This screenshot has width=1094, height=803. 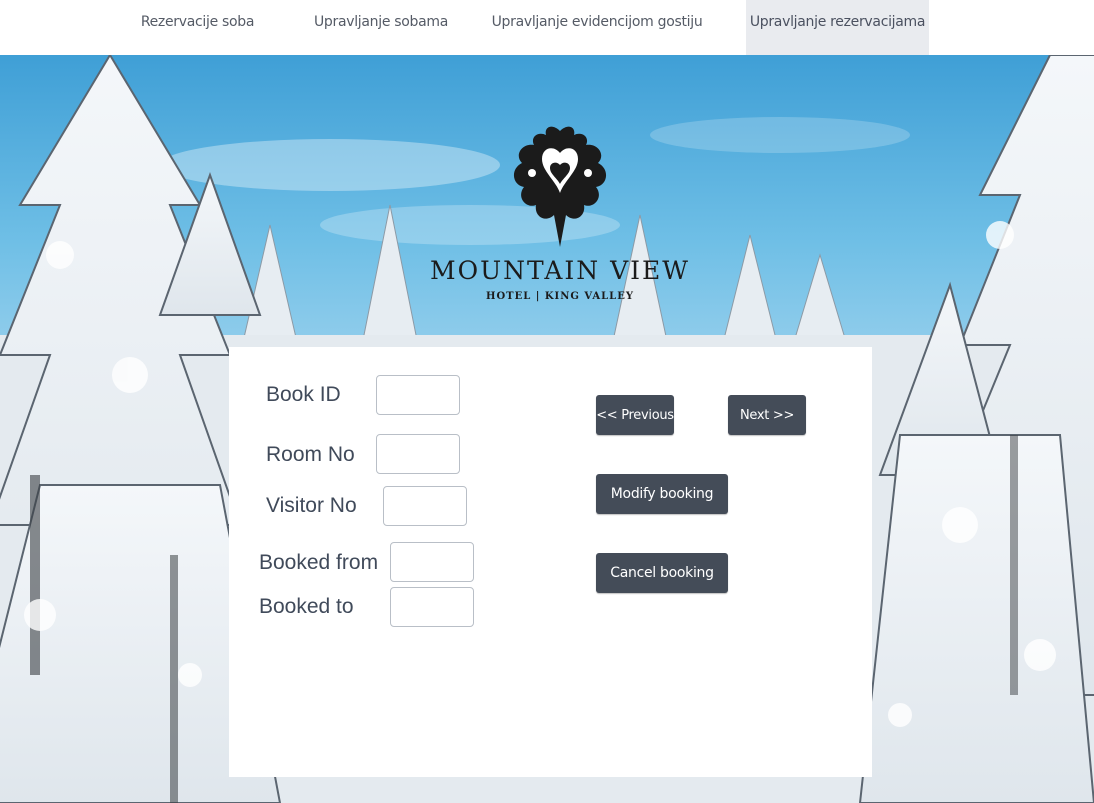 What do you see at coordinates (837, 27) in the screenshot?
I see `nav-item-reservation-management: Upravljanje rezervacijama` at bounding box center [837, 27].